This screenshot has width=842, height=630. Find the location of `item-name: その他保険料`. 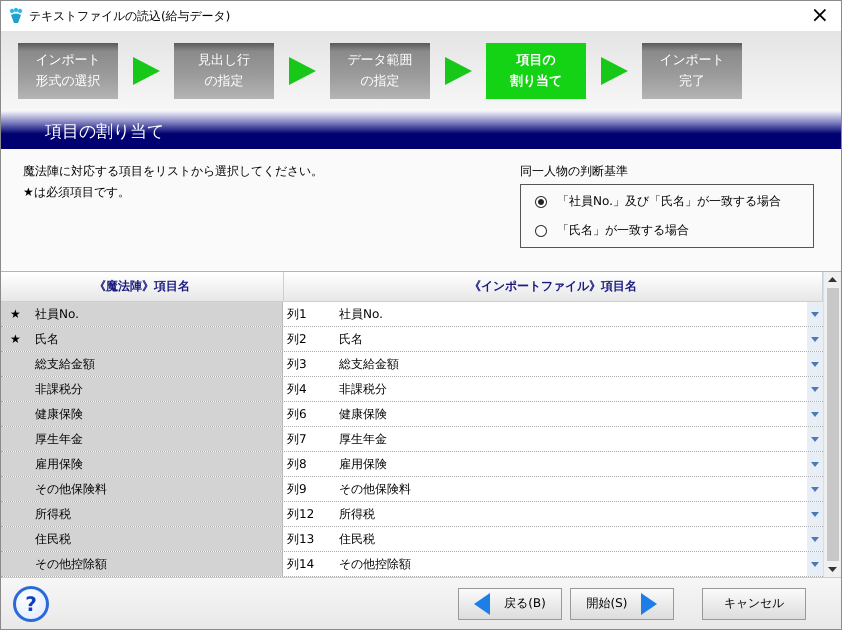

item-name: その他保険料 is located at coordinates (71, 489).